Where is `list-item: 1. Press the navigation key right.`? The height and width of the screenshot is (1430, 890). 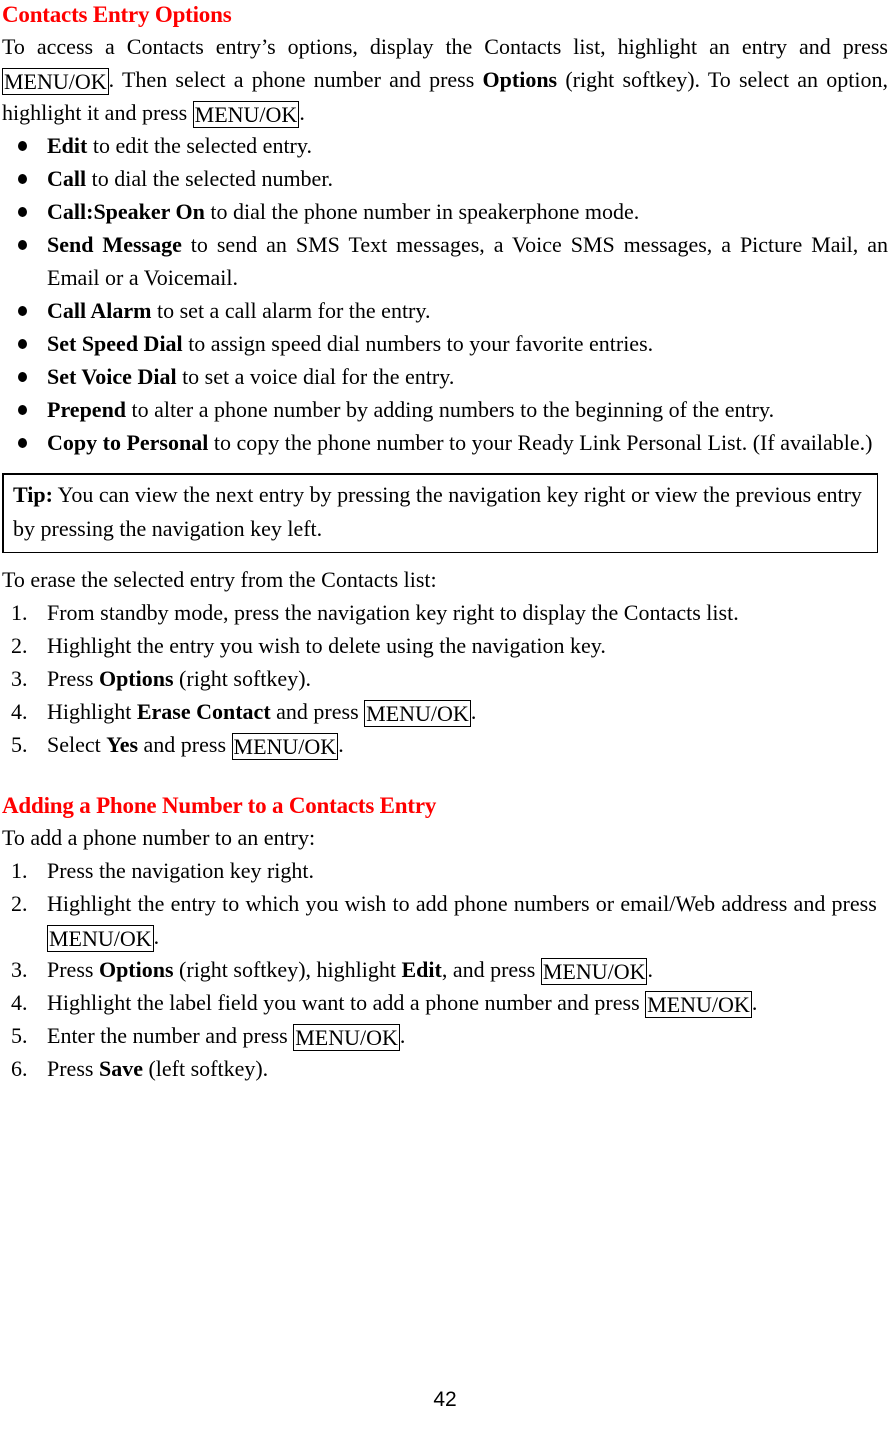
list-item: 1. Press the navigation key right. is located at coordinates (445, 870).